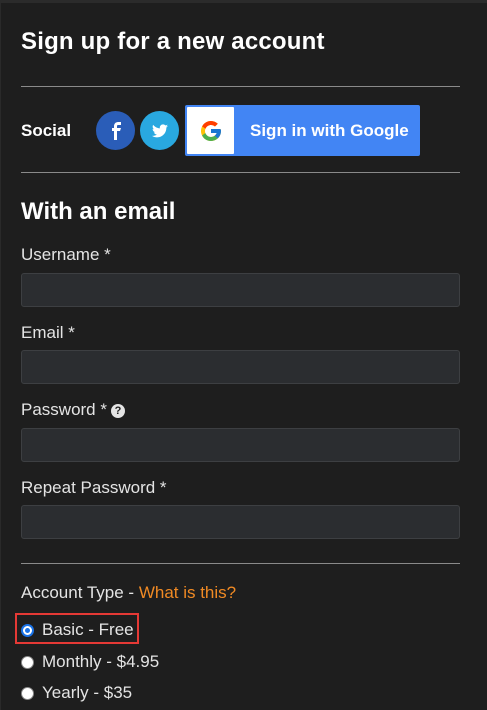  Describe the element at coordinates (98, 211) in the screenshot. I see `email-section-title: With an email` at that location.